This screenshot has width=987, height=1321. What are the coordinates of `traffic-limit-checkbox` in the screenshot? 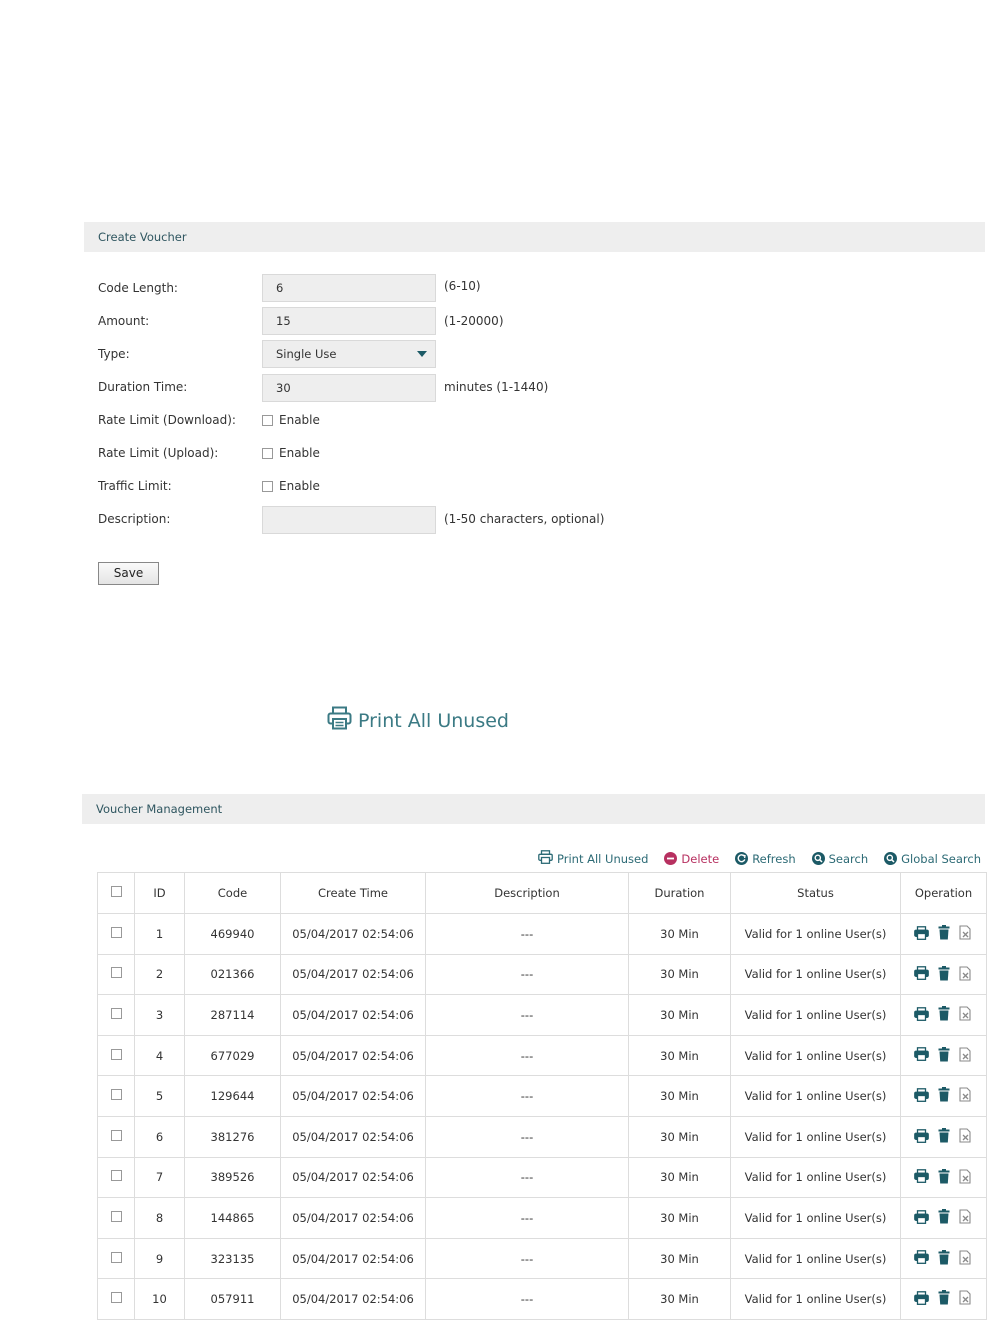 It's located at (267, 486).